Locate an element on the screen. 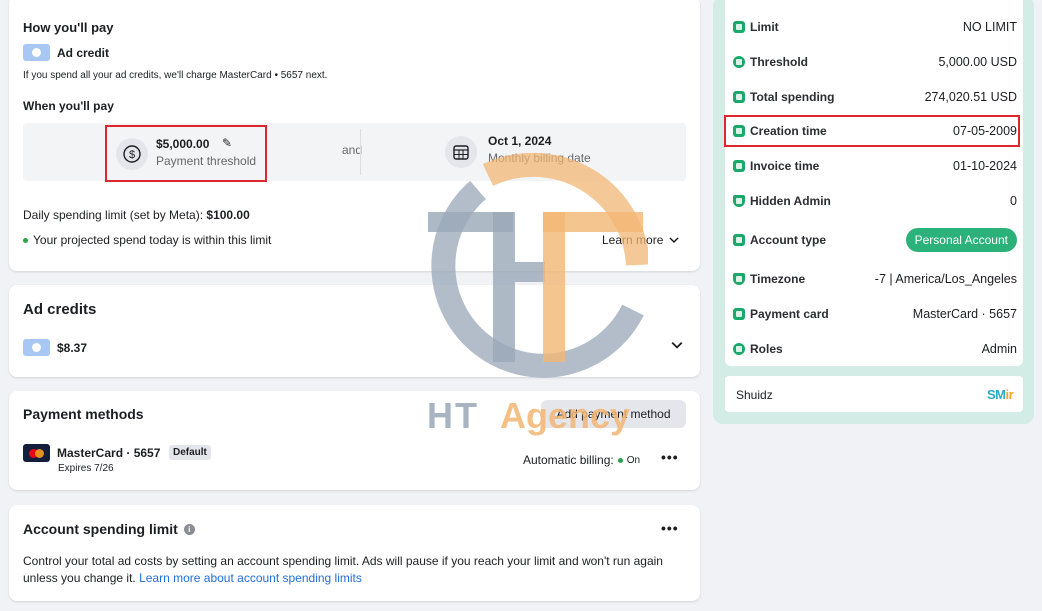 The image size is (1042, 611). billing-date-label: Monthly billing date is located at coordinates (539, 158).